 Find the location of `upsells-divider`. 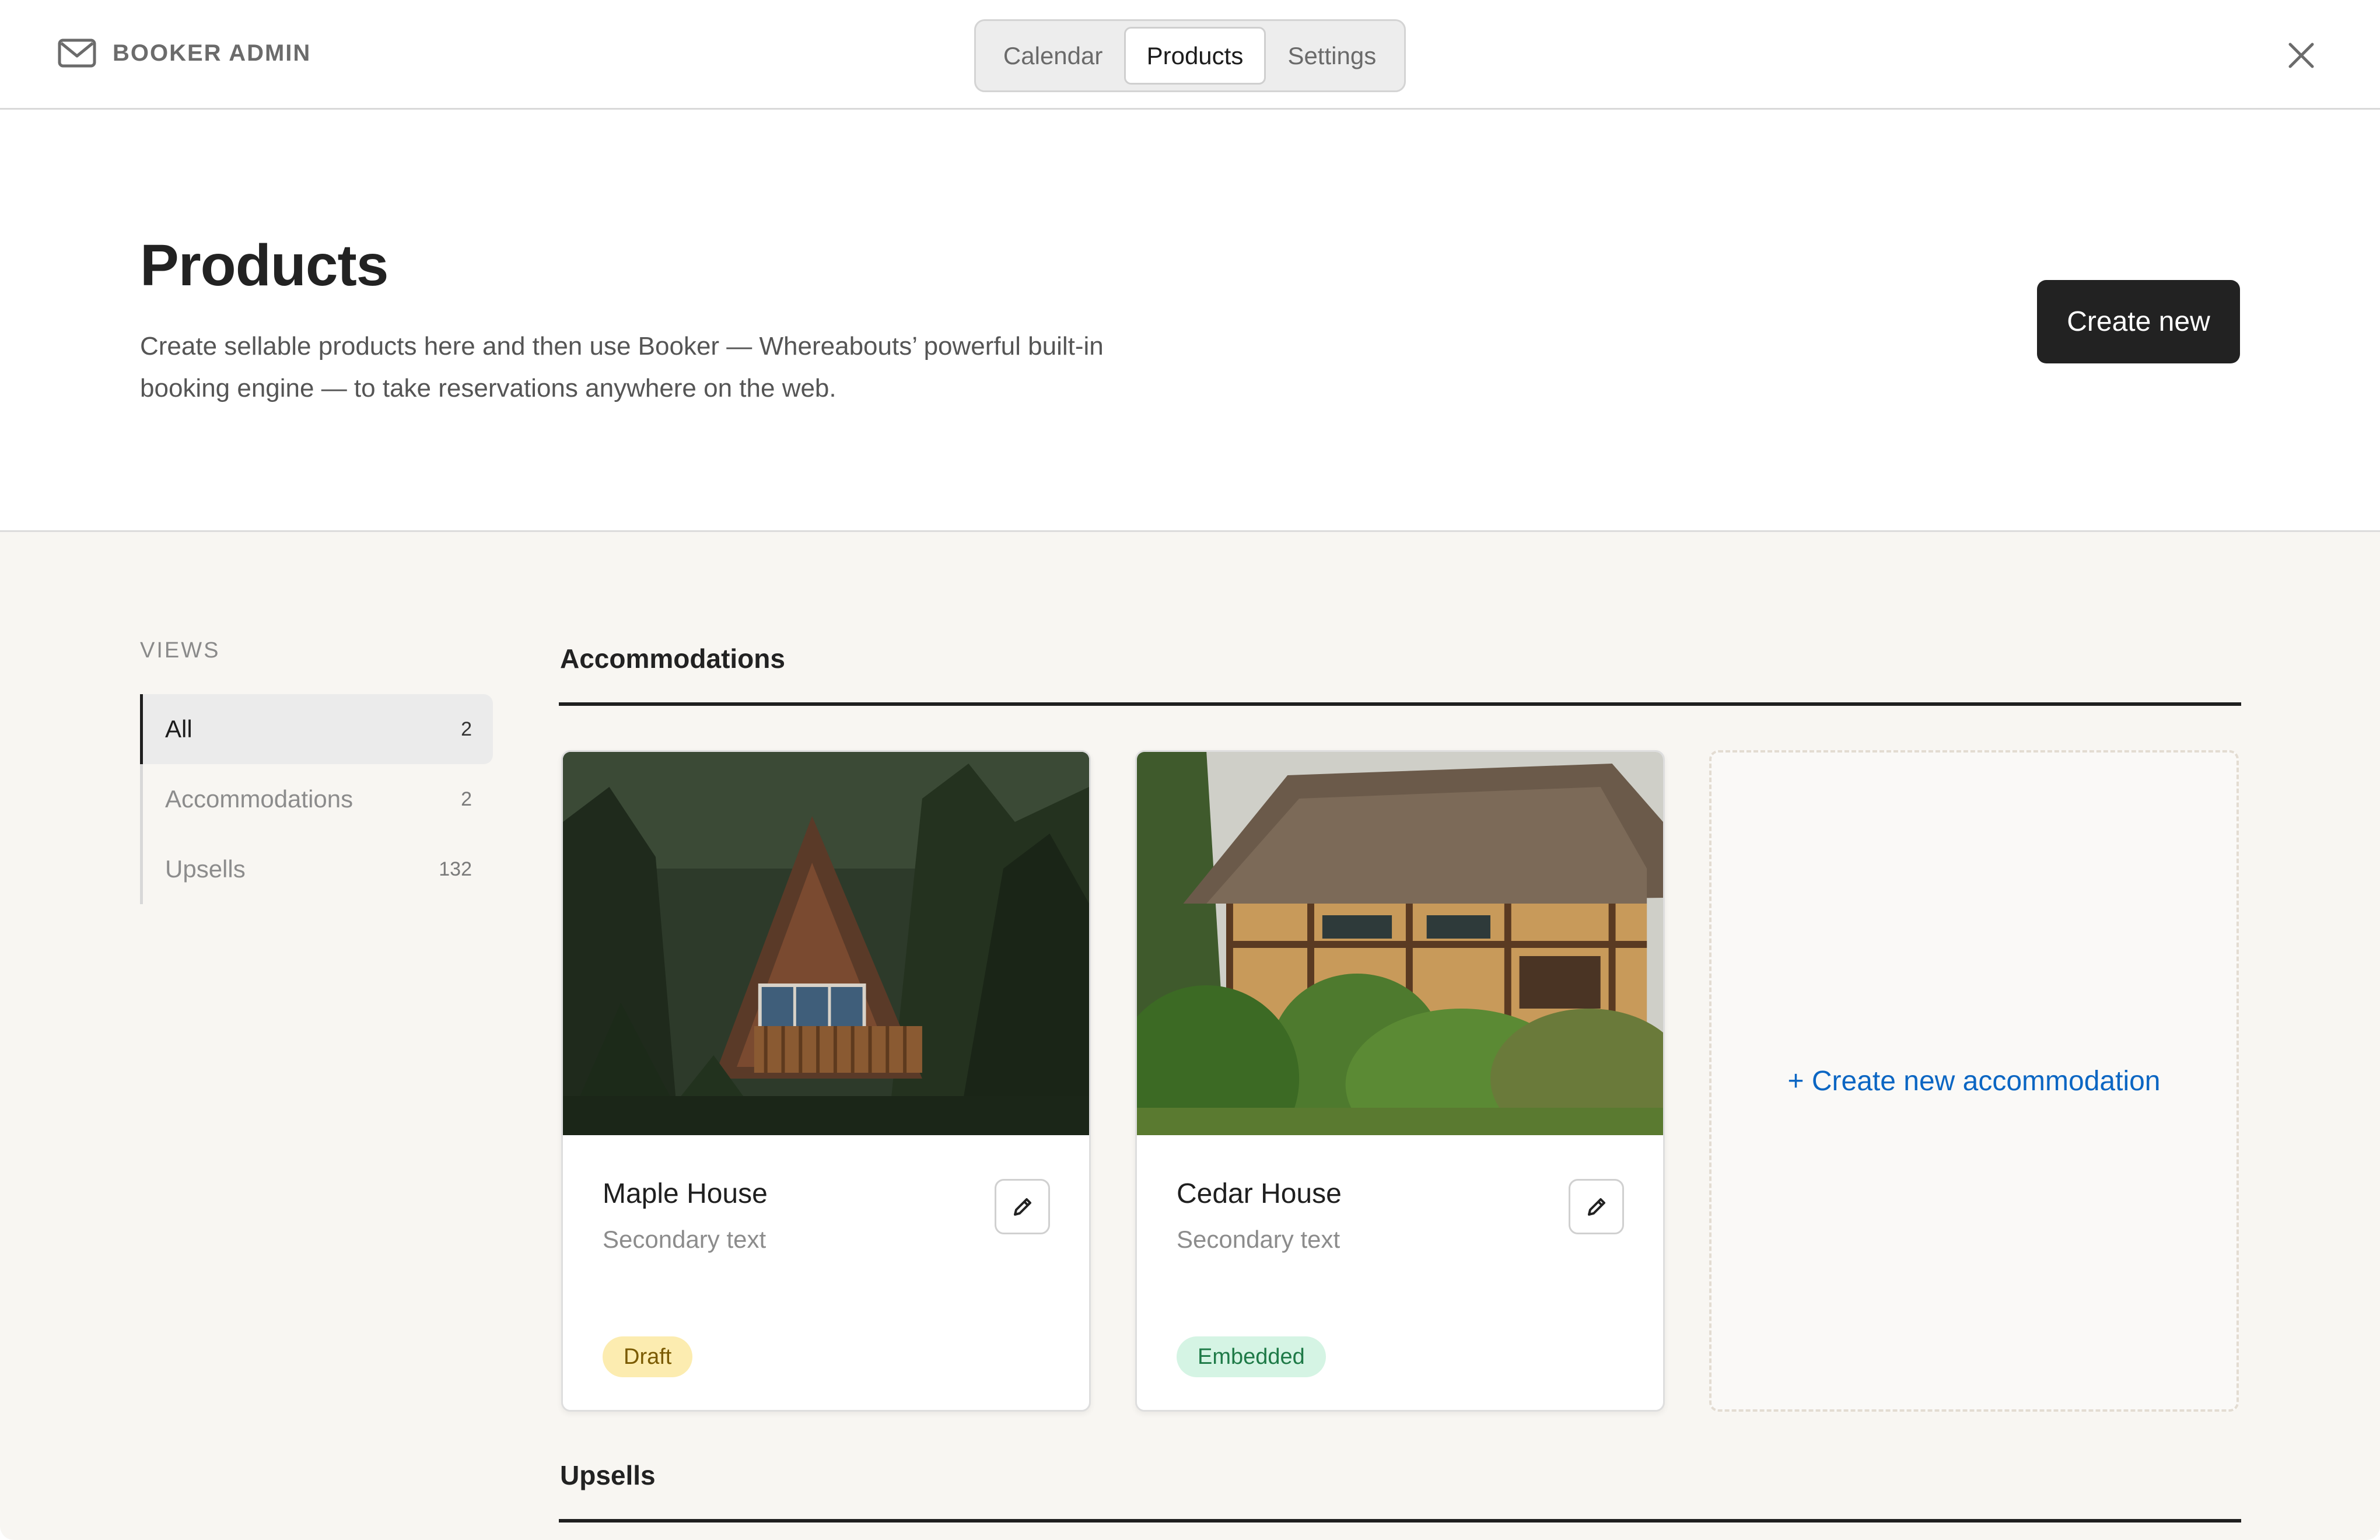

upsells-divider is located at coordinates (1400, 1520).